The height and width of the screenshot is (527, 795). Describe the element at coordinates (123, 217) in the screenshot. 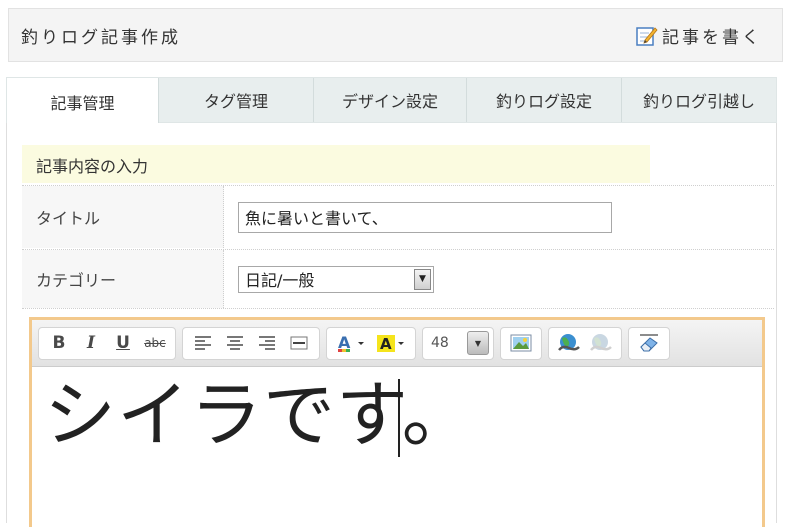

I see `title-label: タイトル` at that location.